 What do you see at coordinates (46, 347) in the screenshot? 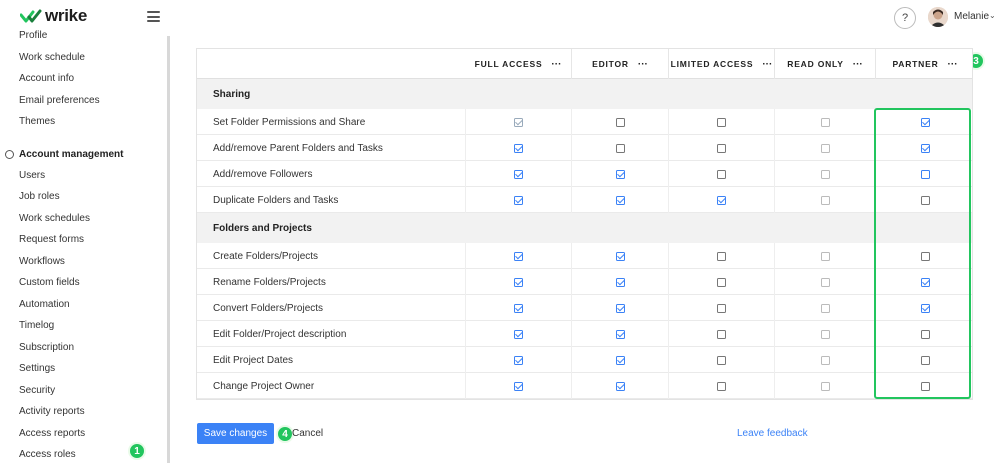
I see `sidebar-item-subscription: Subscription` at bounding box center [46, 347].